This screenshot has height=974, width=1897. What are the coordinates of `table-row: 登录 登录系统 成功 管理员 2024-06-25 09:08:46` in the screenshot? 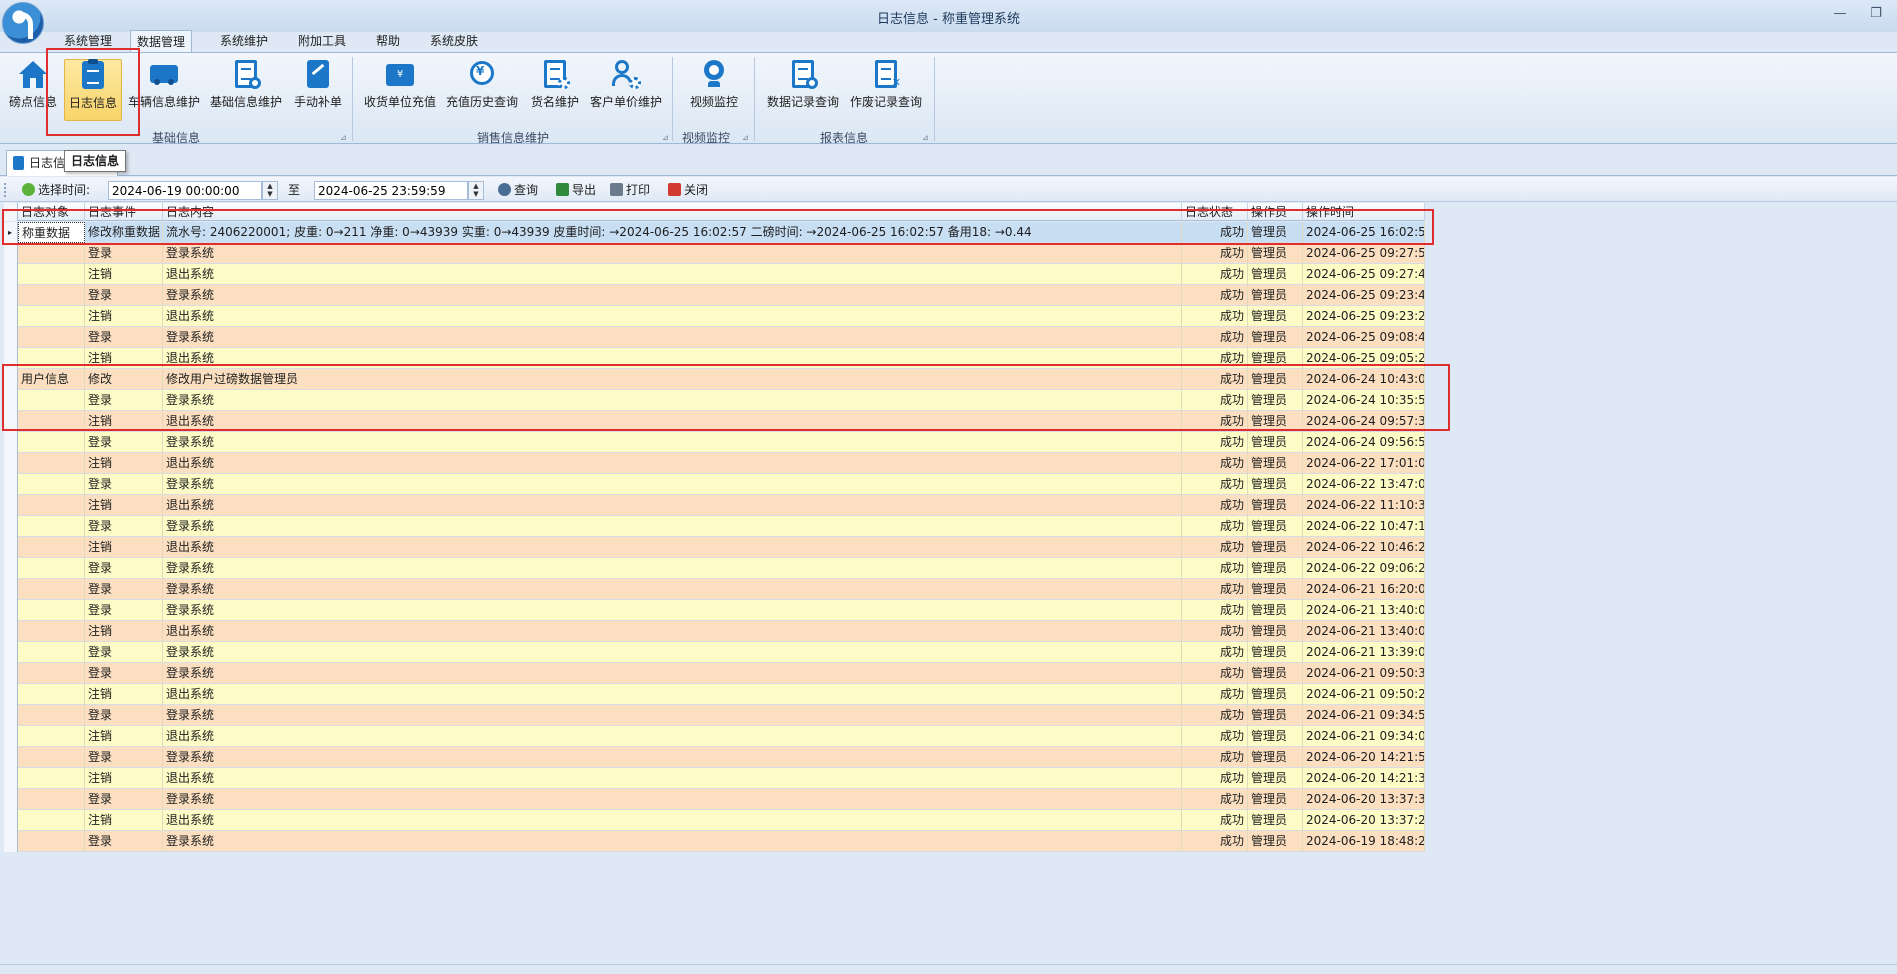 It's located at (714, 337).